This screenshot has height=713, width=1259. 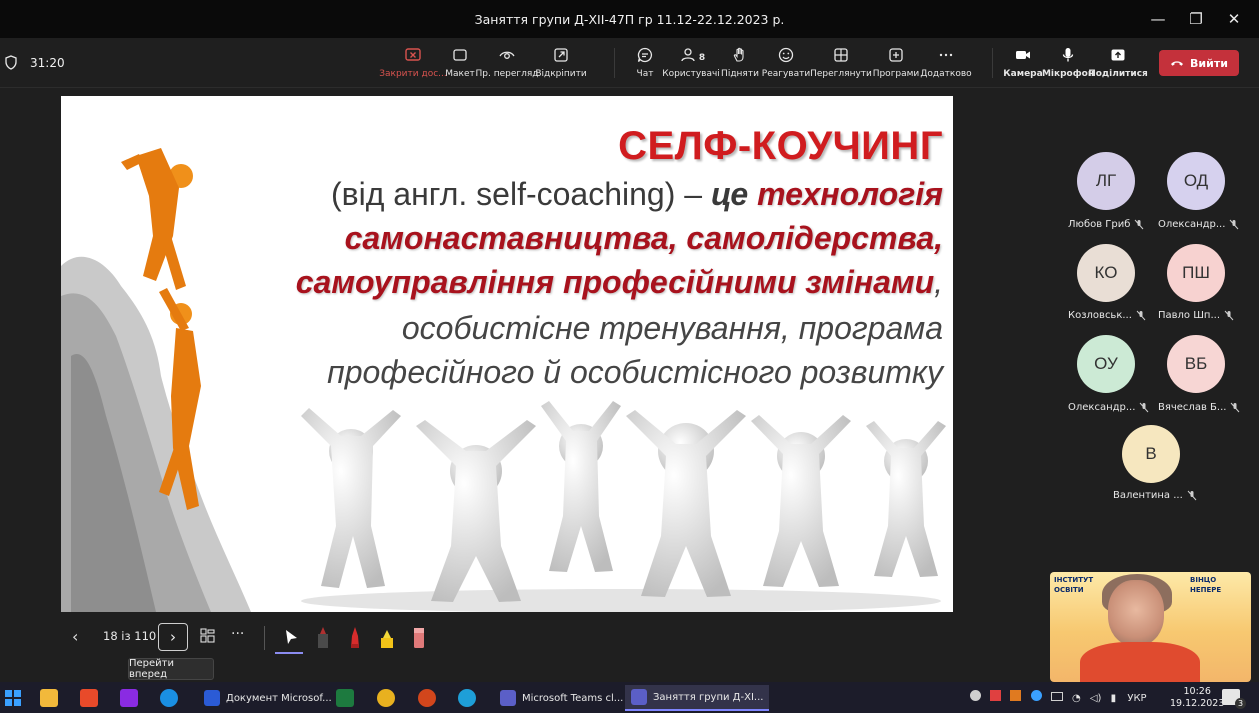 What do you see at coordinates (1058, 697) in the screenshot?
I see `system-tray-icons: ◔ ◁) ▮ УКР` at bounding box center [1058, 697].